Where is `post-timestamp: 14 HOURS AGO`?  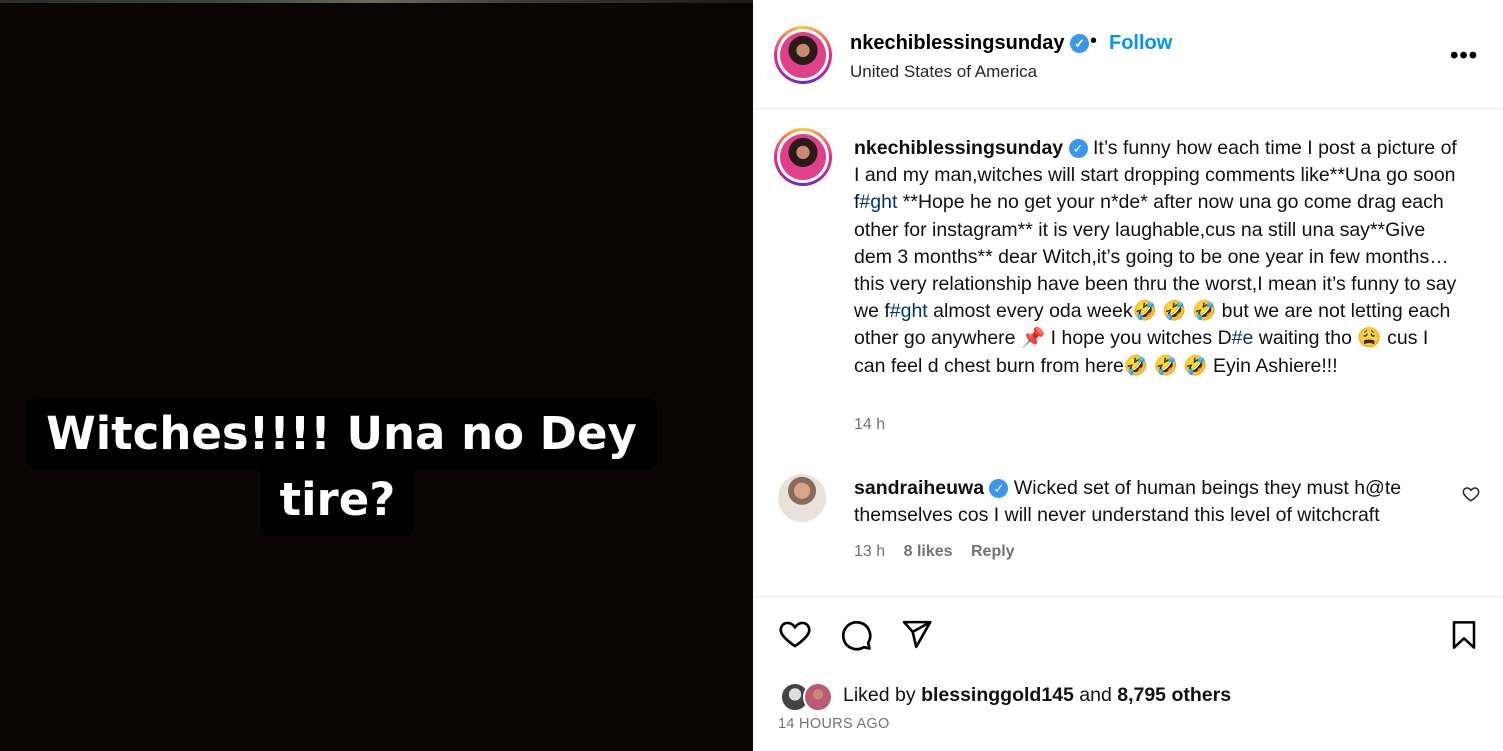 post-timestamp: 14 HOURS AGO is located at coordinates (834, 724).